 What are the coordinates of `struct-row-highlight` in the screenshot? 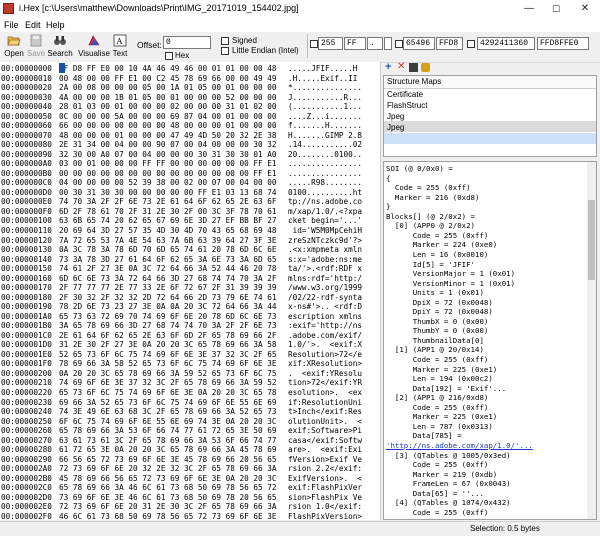 It's located at (490, 126).